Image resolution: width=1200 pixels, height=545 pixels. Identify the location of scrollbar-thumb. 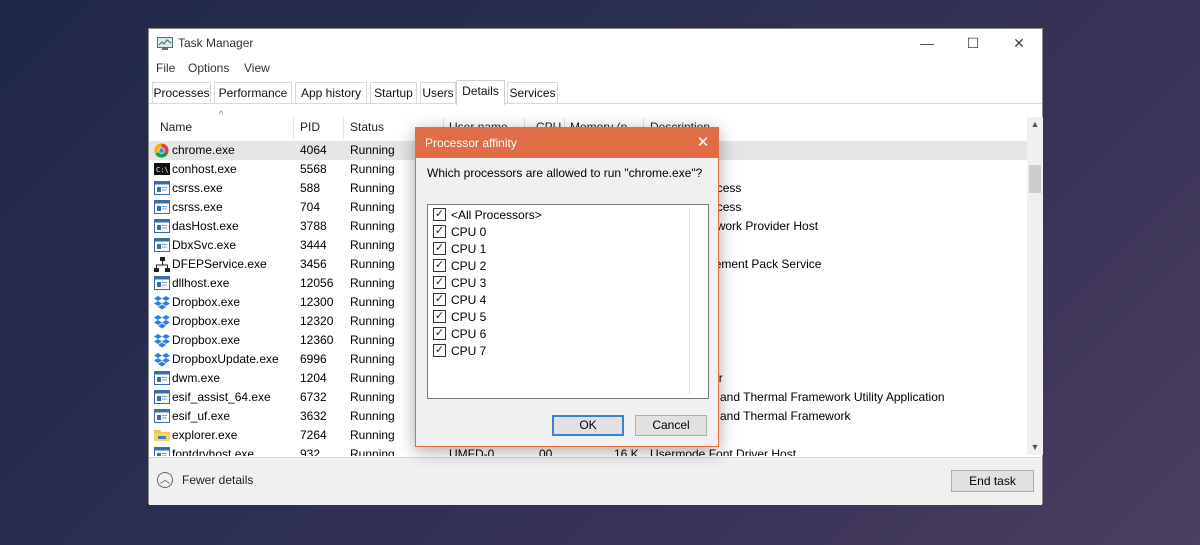
(1035, 179).